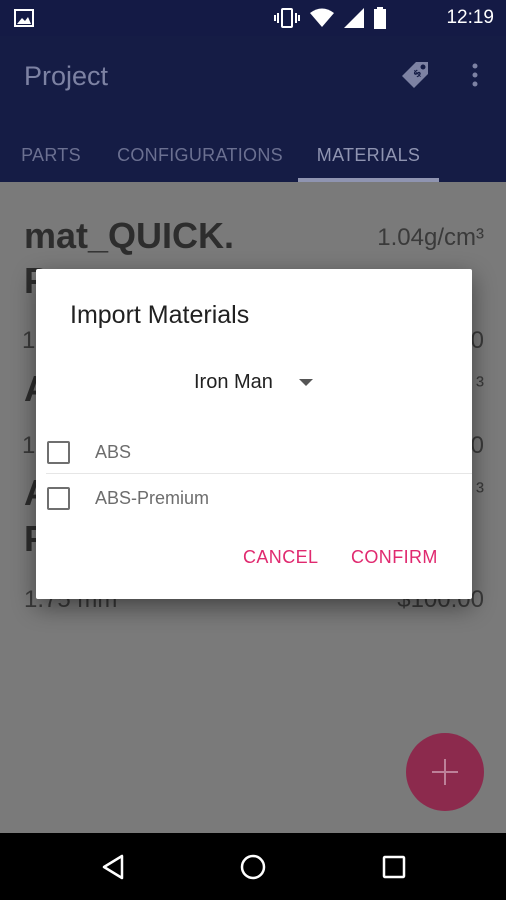 The width and height of the screenshot is (506, 900). Describe the element at coordinates (287, 18) in the screenshot. I see `vibrate-icon` at that location.